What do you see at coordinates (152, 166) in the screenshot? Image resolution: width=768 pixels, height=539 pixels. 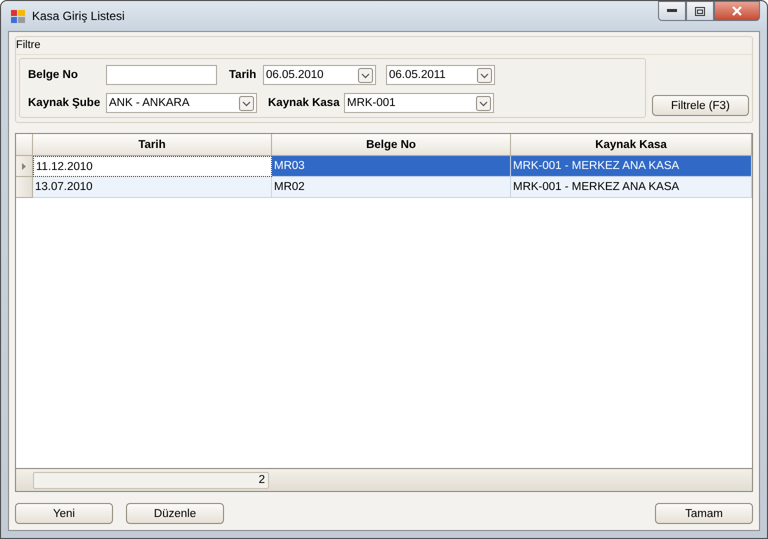 I see `table-cell: 11.12.2010` at bounding box center [152, 166].